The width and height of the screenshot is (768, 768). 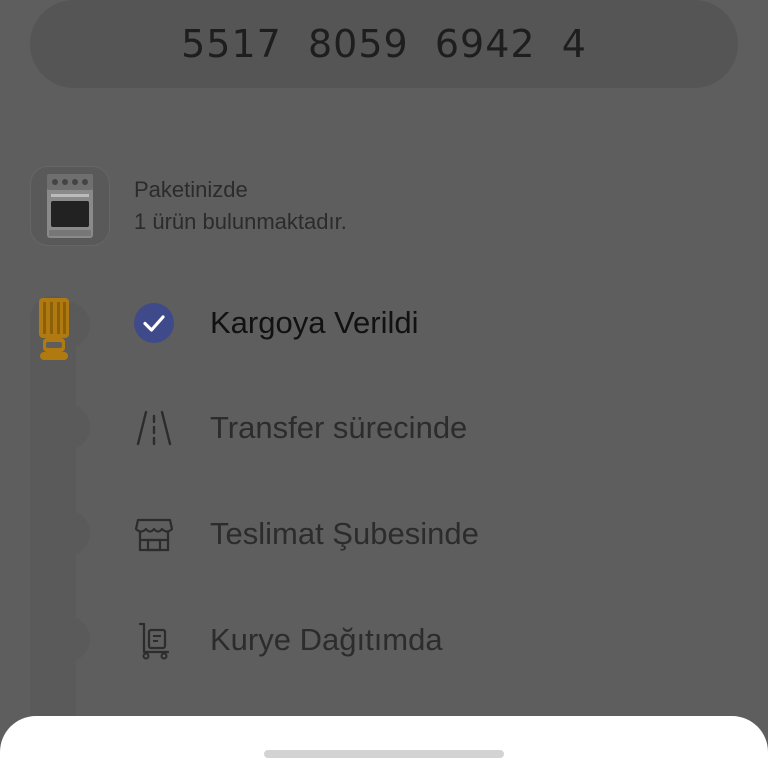 I want to click on package-summary: Paketinizde 1 ürün bulunmaktadır., so click(x=188, y=206).